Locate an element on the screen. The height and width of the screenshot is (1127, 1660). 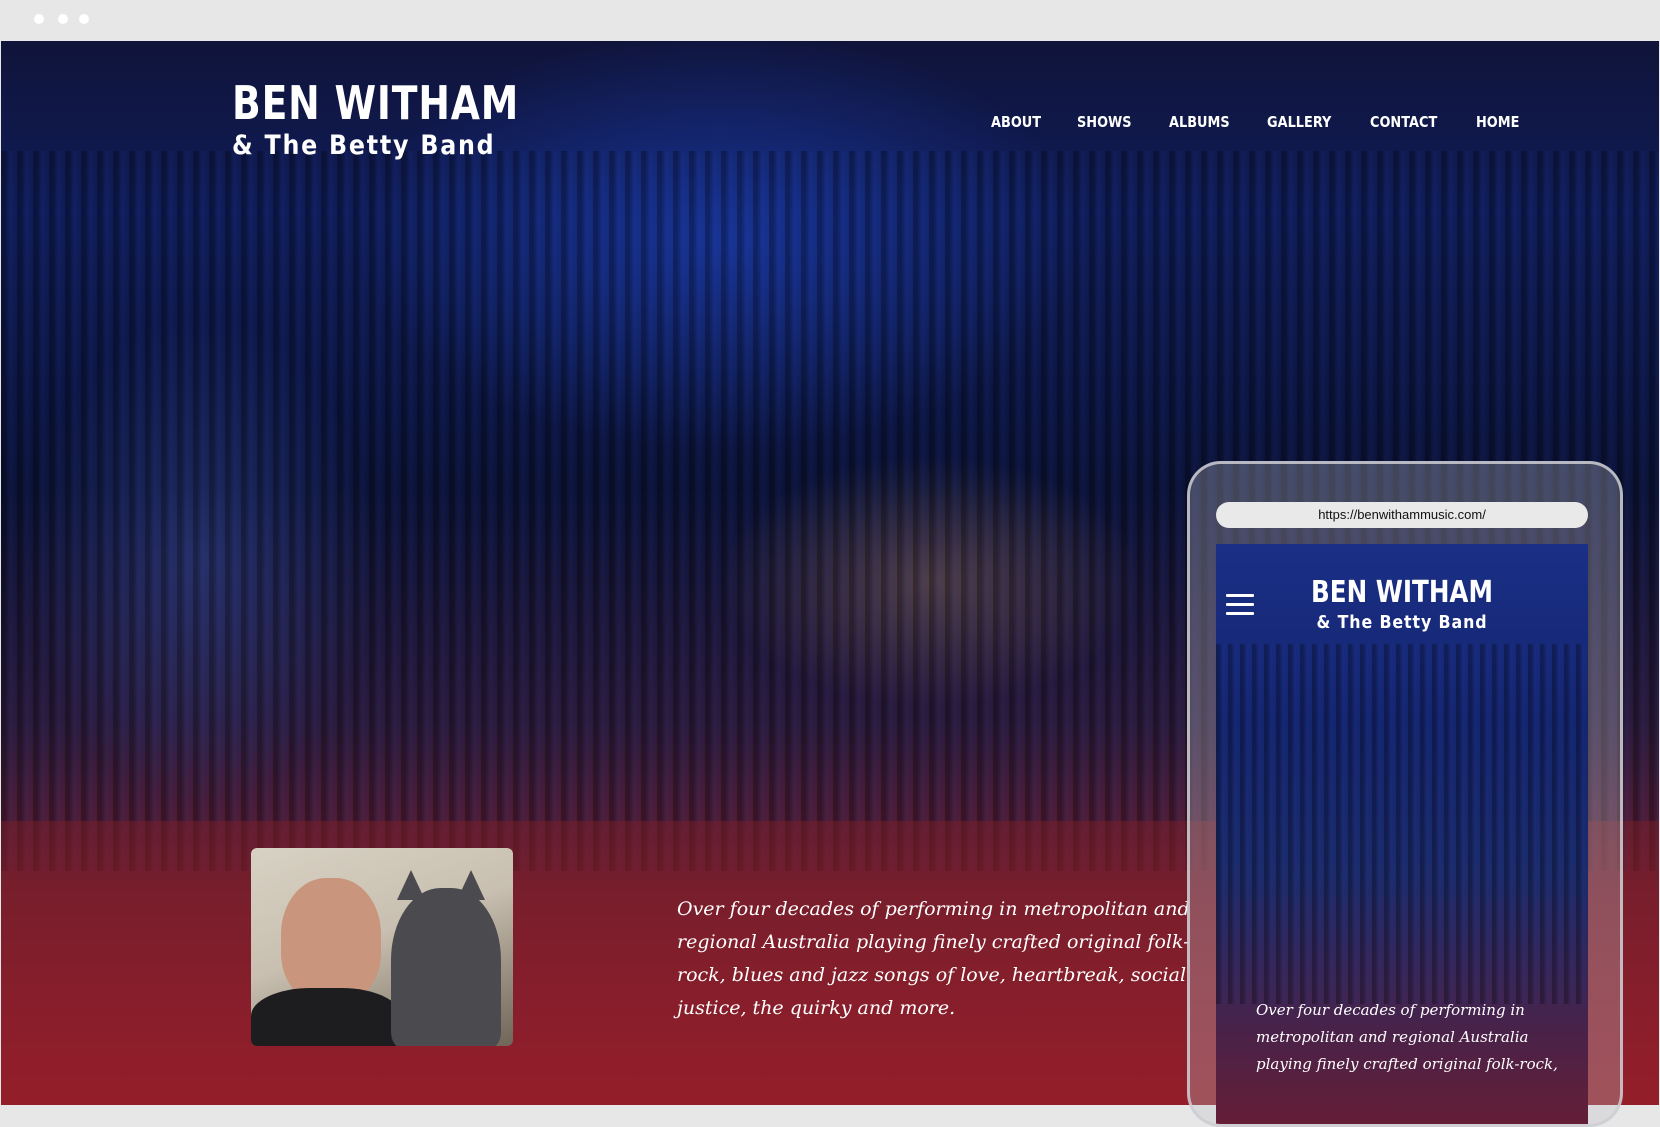
window-maximize-dot is located at coordinates (84, 19).